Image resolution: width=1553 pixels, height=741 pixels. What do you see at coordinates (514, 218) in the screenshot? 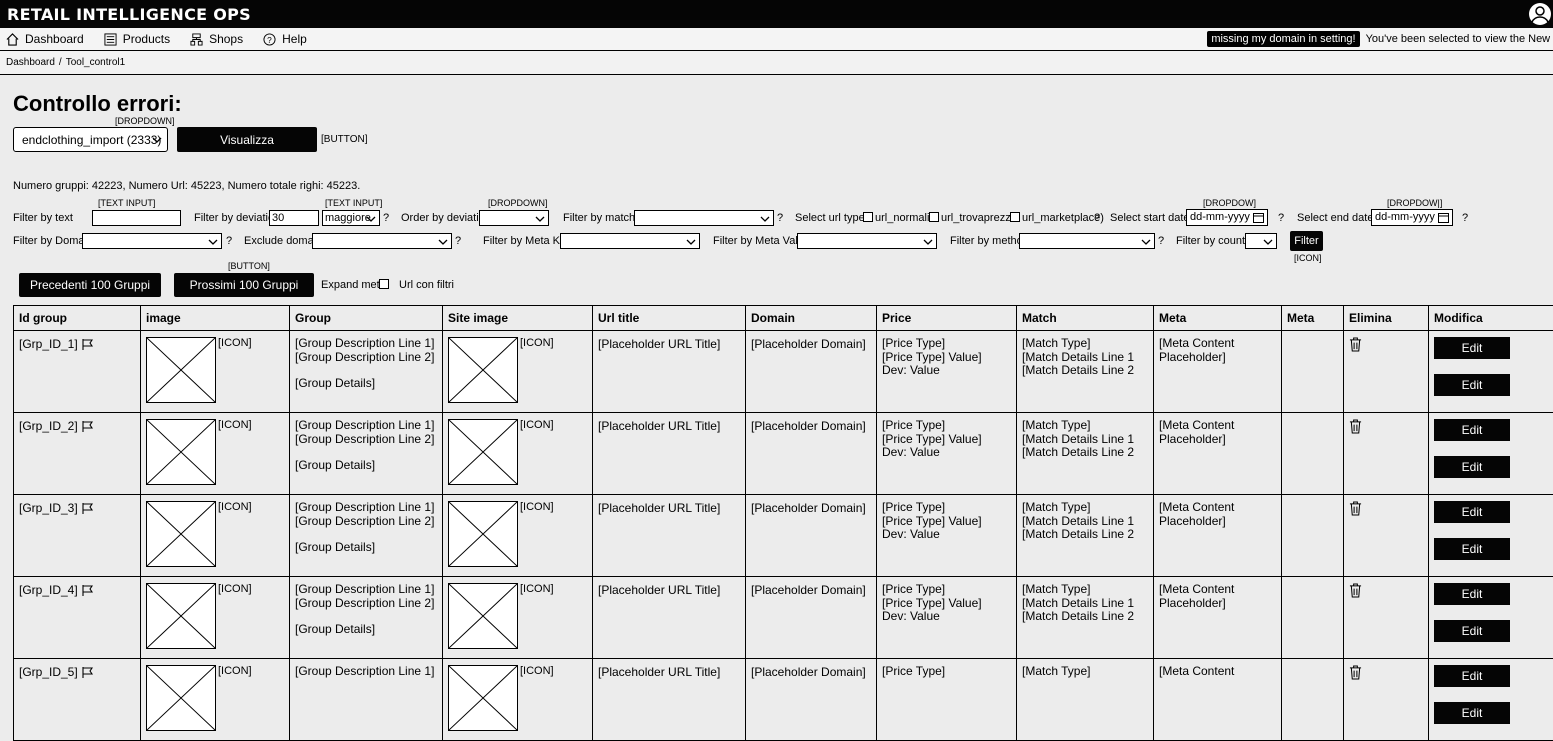
I see `order-deviation-select` at bounding box center [514, 218].